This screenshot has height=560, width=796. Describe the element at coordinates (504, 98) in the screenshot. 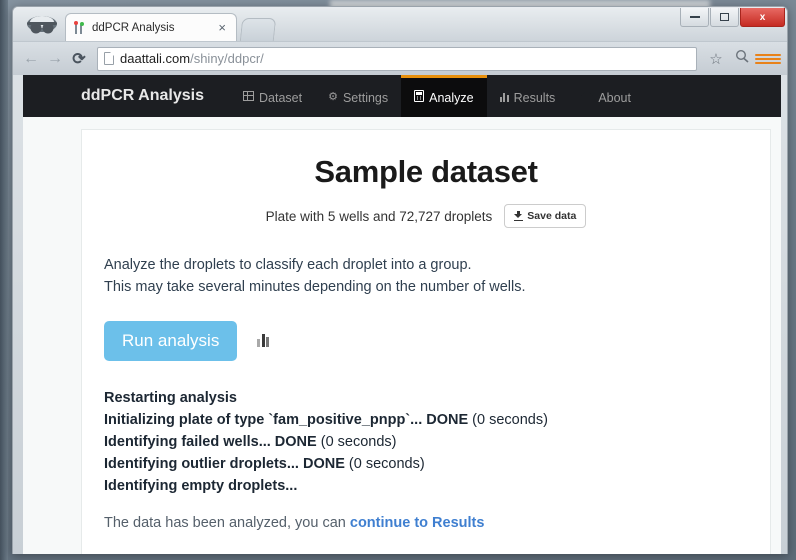

I see `bar-chart-icon` at that location.